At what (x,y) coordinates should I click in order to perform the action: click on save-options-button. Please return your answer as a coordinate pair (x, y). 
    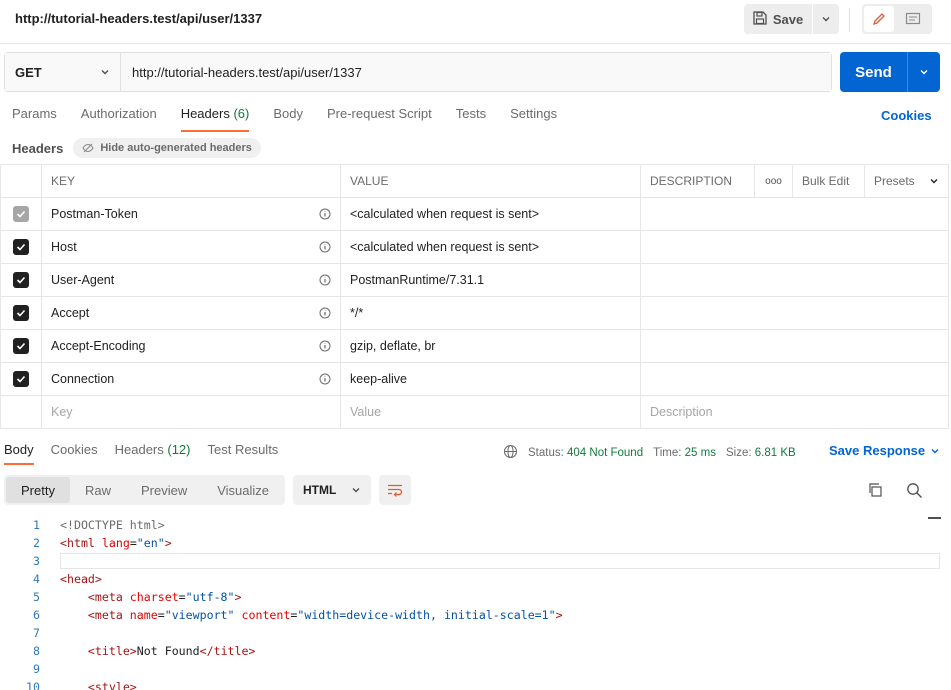
    Looking at the image, I should click on (826, 19).